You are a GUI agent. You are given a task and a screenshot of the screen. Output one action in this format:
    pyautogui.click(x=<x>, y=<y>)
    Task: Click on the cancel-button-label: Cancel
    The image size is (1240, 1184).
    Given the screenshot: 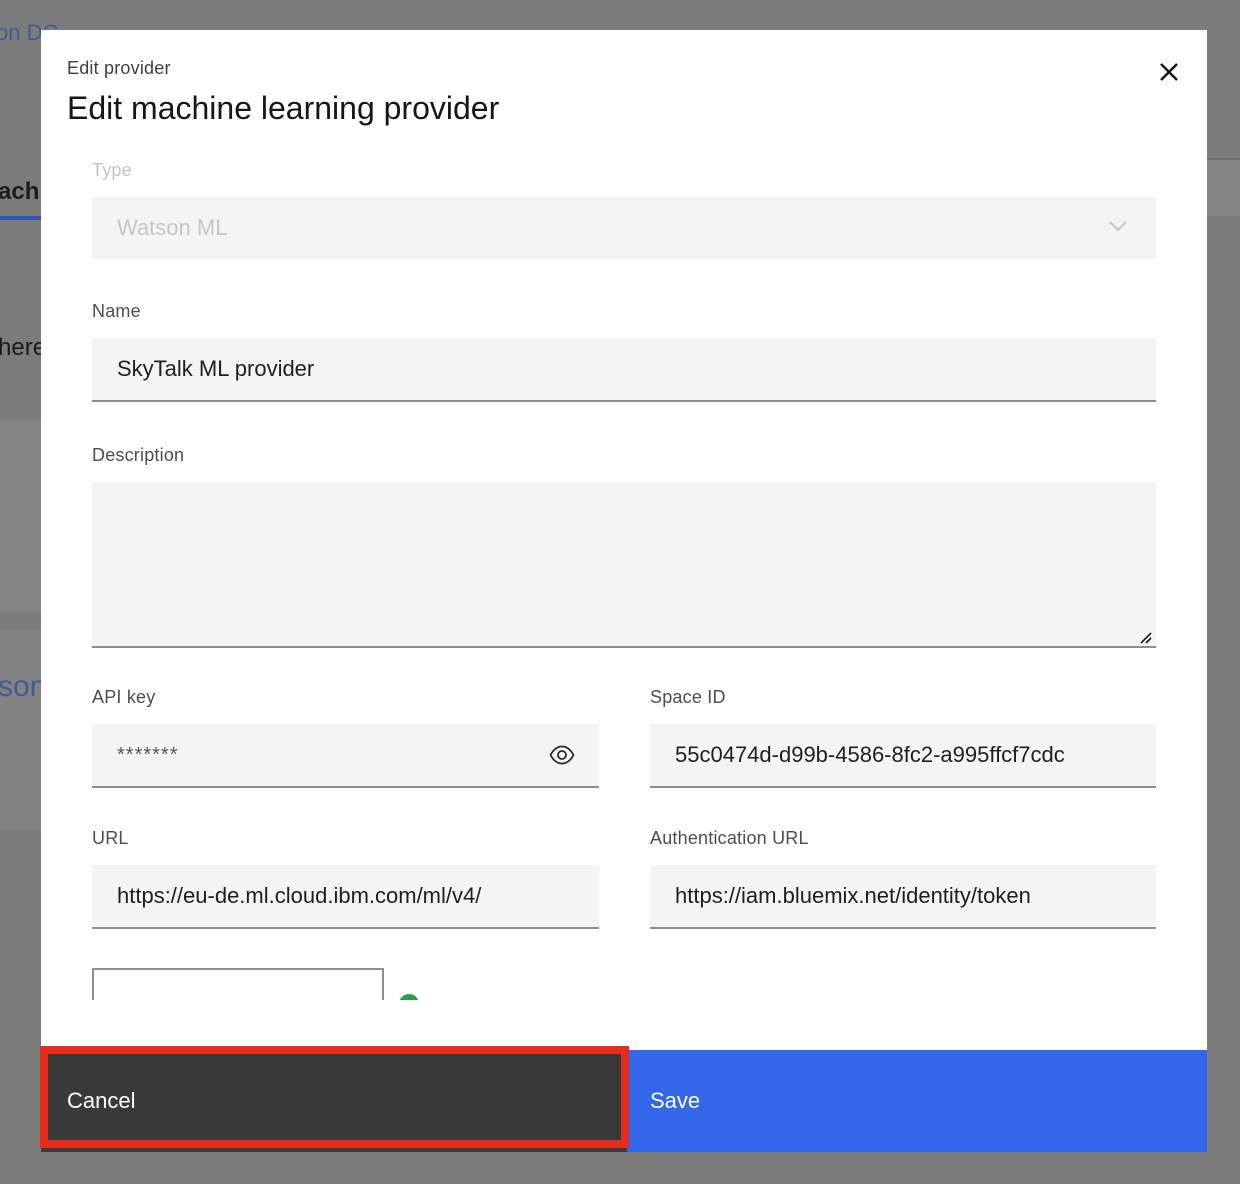 What is the action you would take?
    pyautogui.click(x=101, y=1100)
    